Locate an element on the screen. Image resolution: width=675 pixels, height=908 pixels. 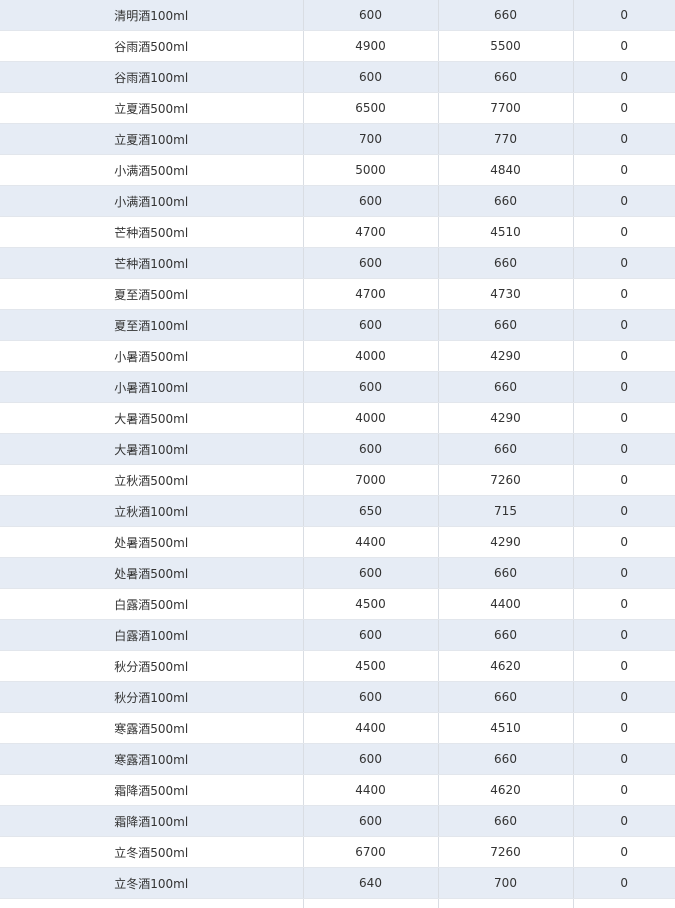
table-row: 寒露酒100ml 600 660 0 is located at coordinates (337, 759).